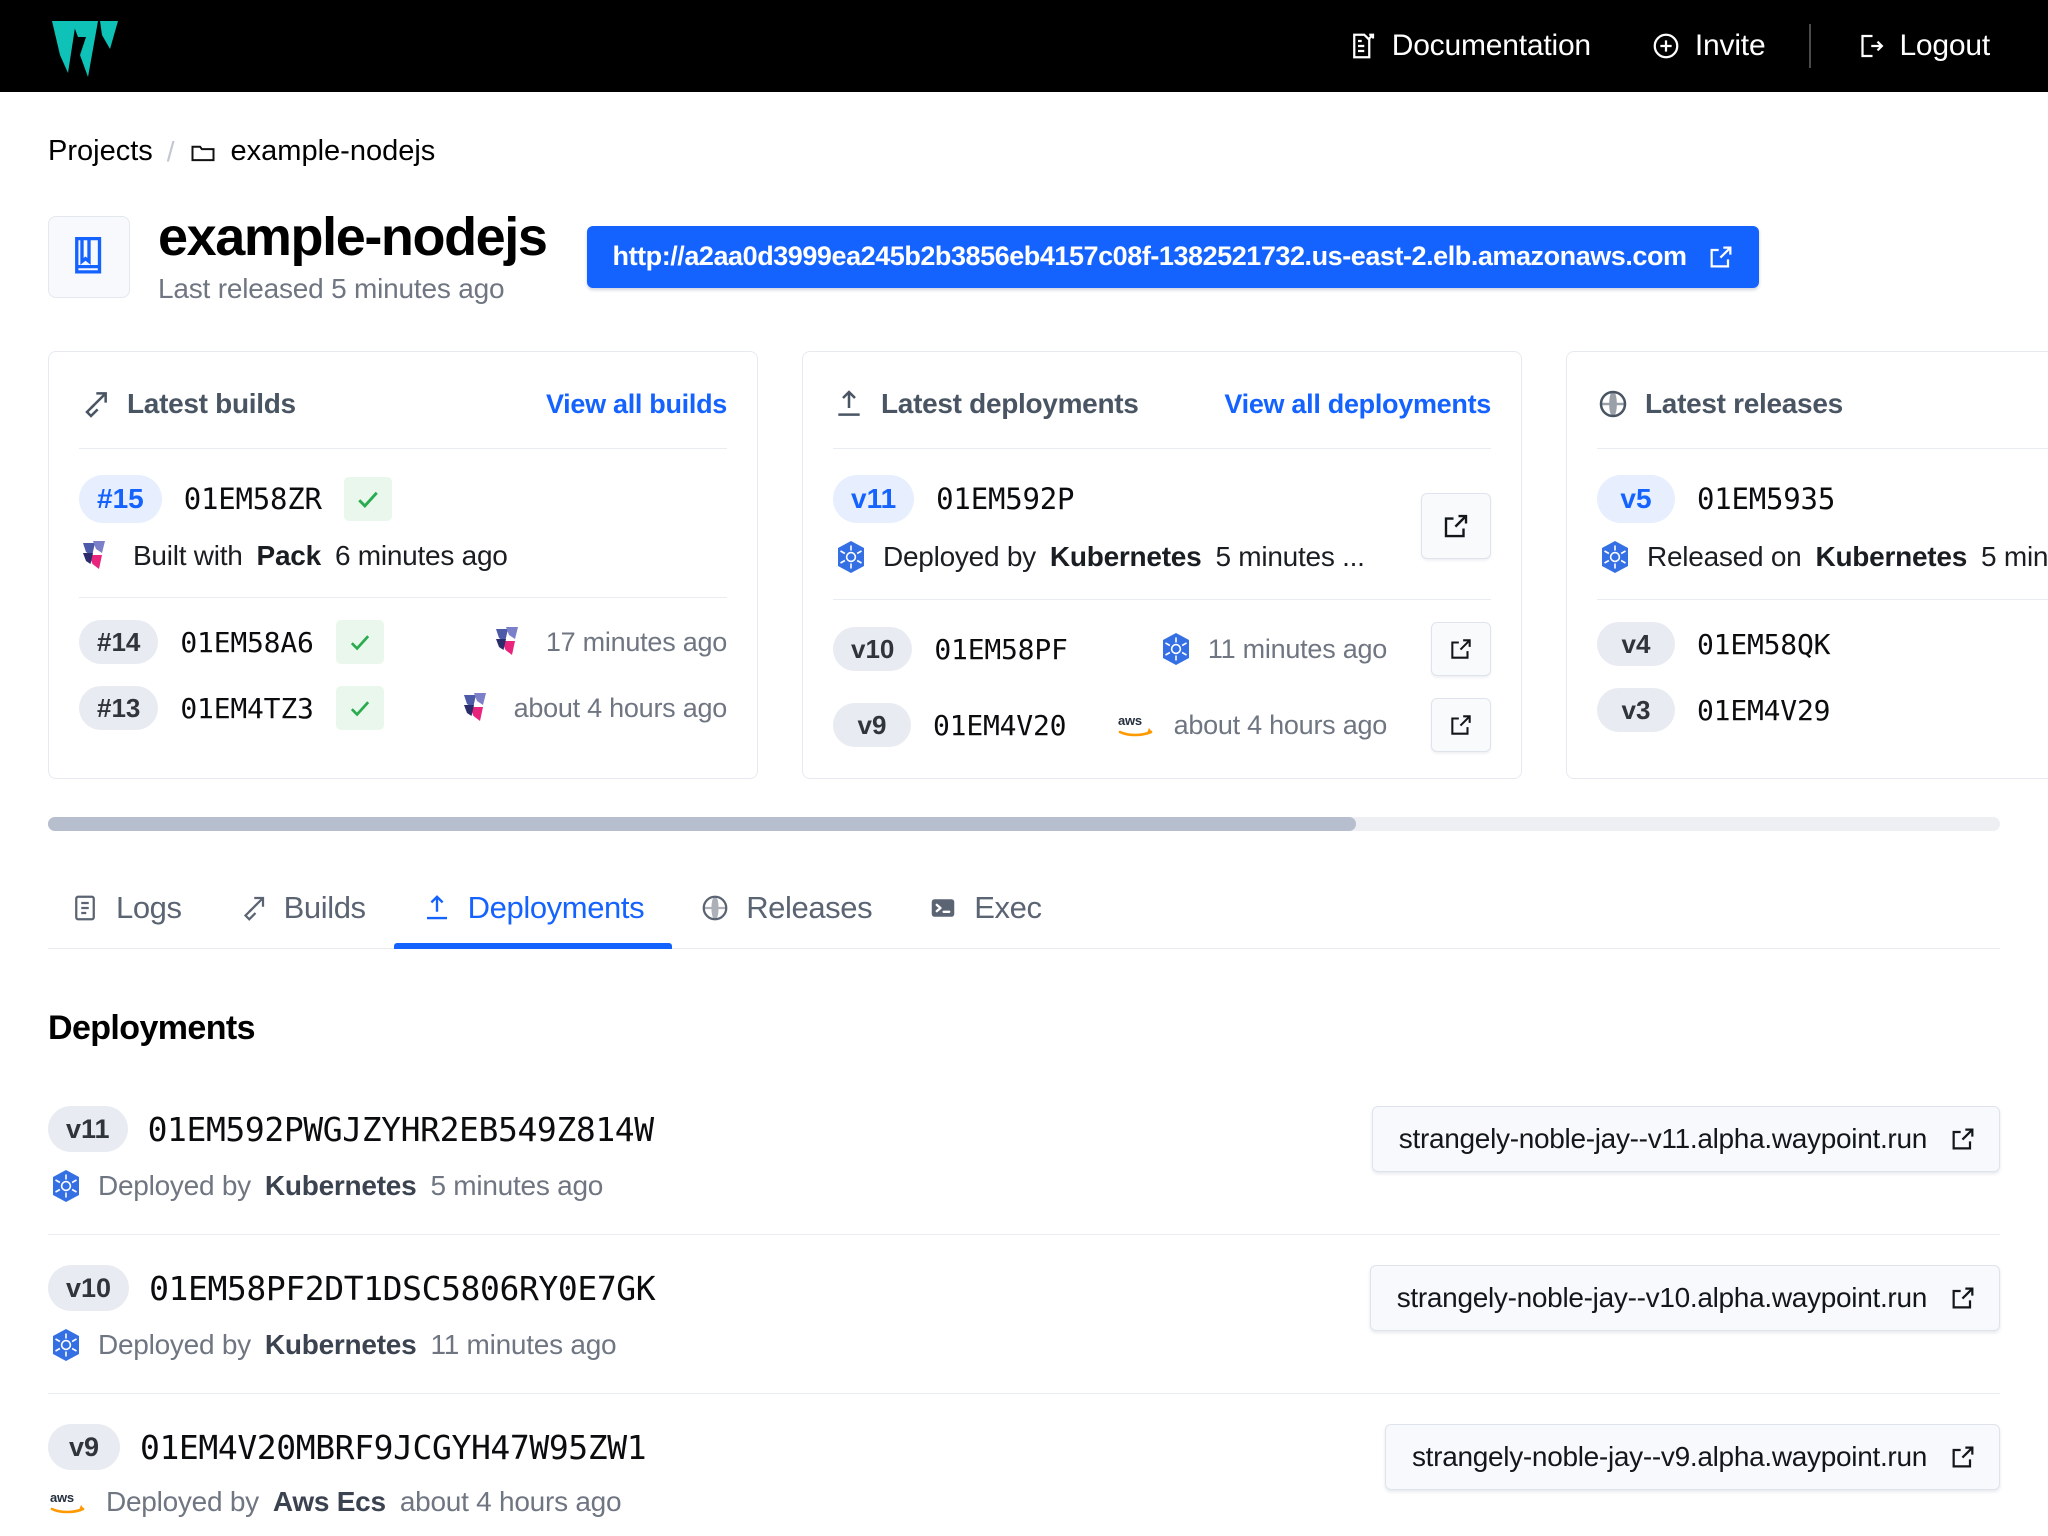 Image resolution: width=2048 pixels, height=1536 pixels. I want to click on top-navigation-bar: Documentation Invite Logout, so click(1024, 46).